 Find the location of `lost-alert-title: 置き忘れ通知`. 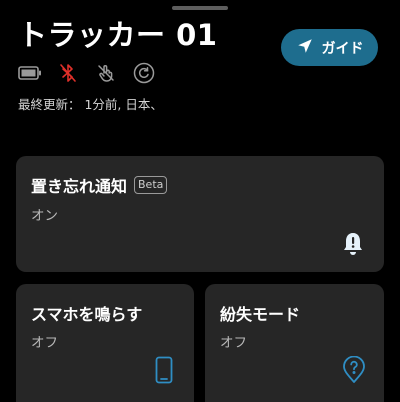

lost-alert-title: 置き忘れ通知 is located at coordinates (79, 186).